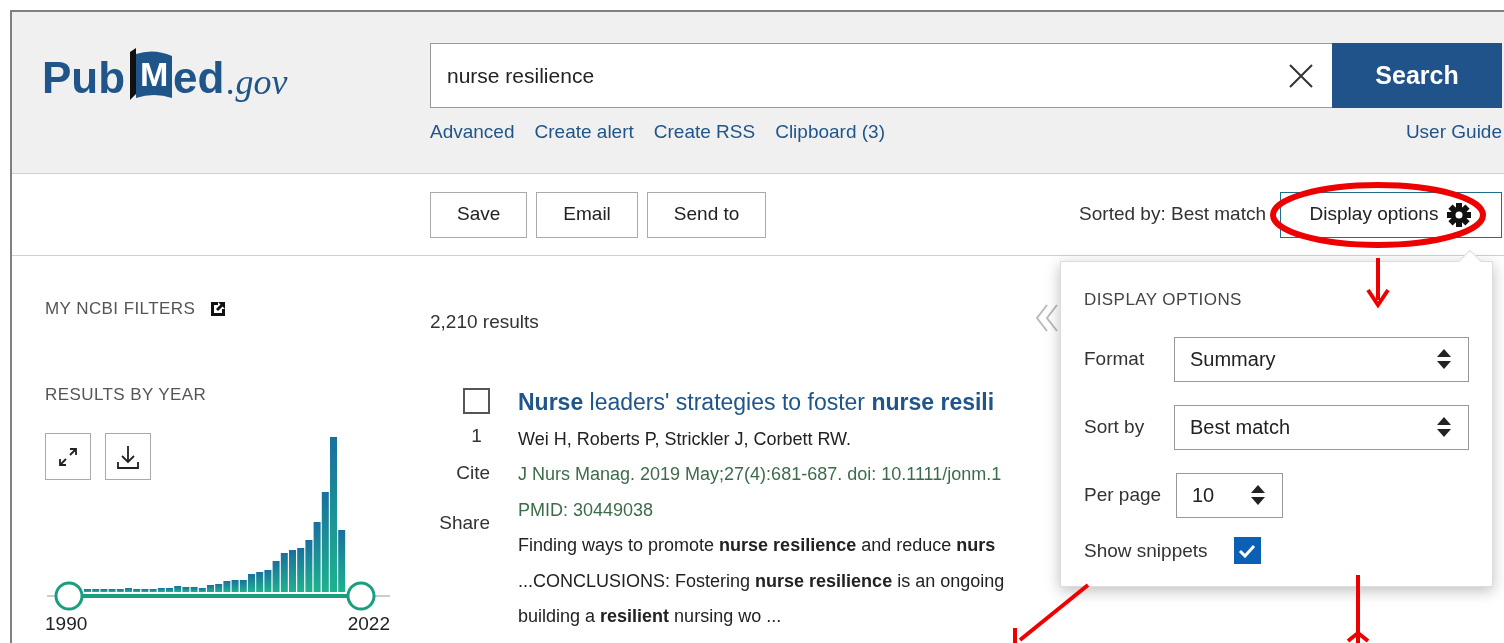 This screenshot has height=643, width=1504. I want to click on sort-status: Sorted by: Best match, so click(1172, 214).